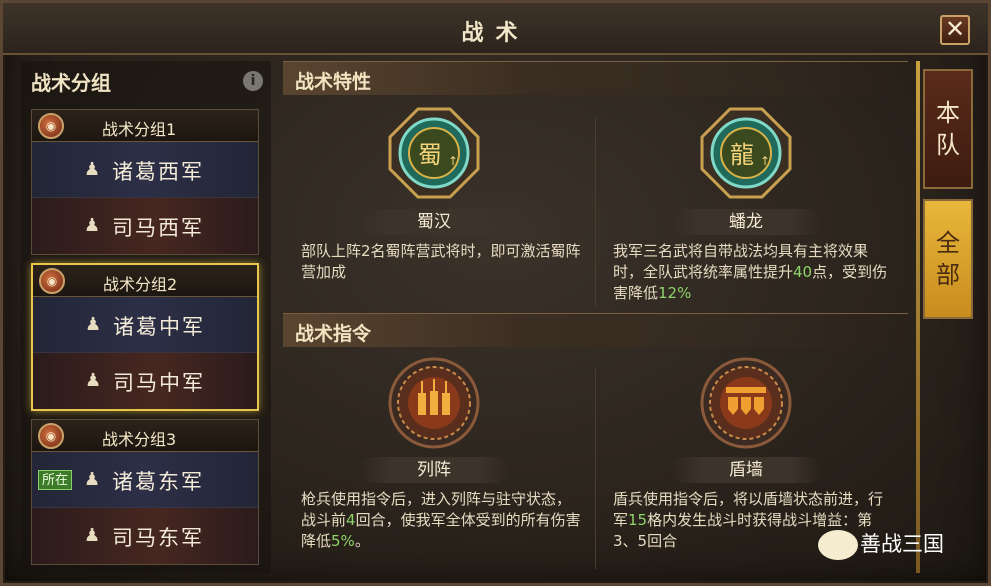 This screenshot has width=991, height=586. What do you see at coordinates (333, 82) in the screenshot?
I see `traits-header: 战术特性` at bounding box center [333, 82].